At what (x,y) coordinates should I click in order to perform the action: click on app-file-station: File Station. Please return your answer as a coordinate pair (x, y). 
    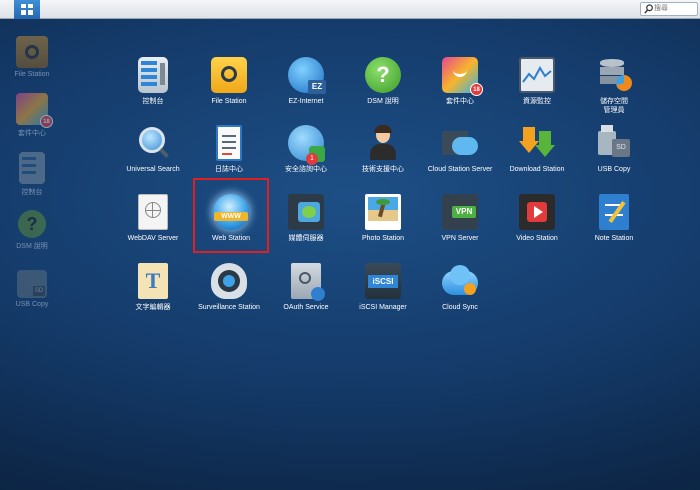
    Looking at the image, I should click on (229, 81).